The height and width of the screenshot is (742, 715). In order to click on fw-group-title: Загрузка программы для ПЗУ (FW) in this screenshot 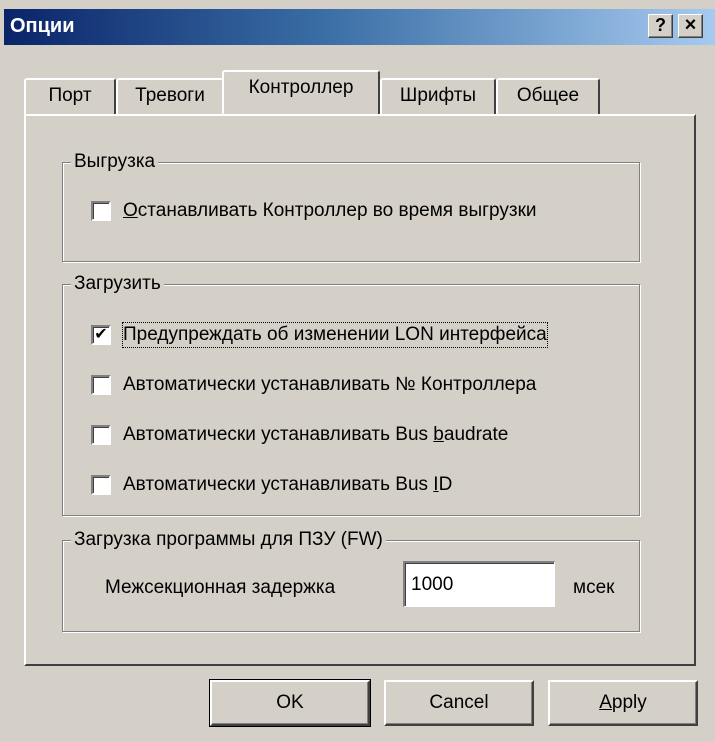, I will do `click(228, 540)`.